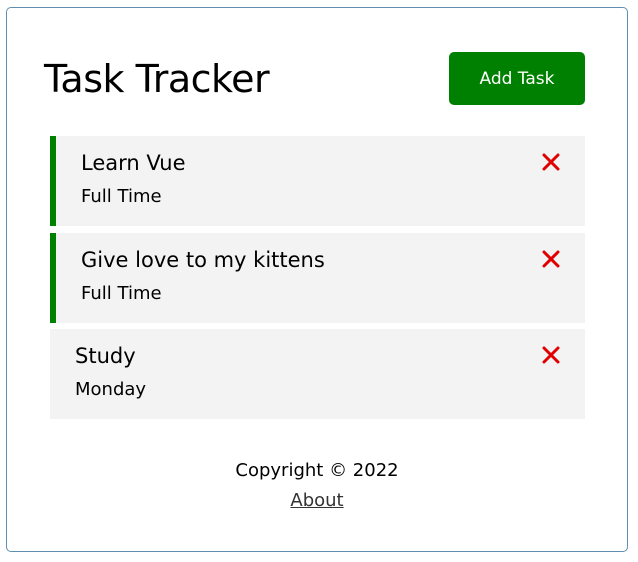  I want to click on task-day: Monday, so click(111, 389).